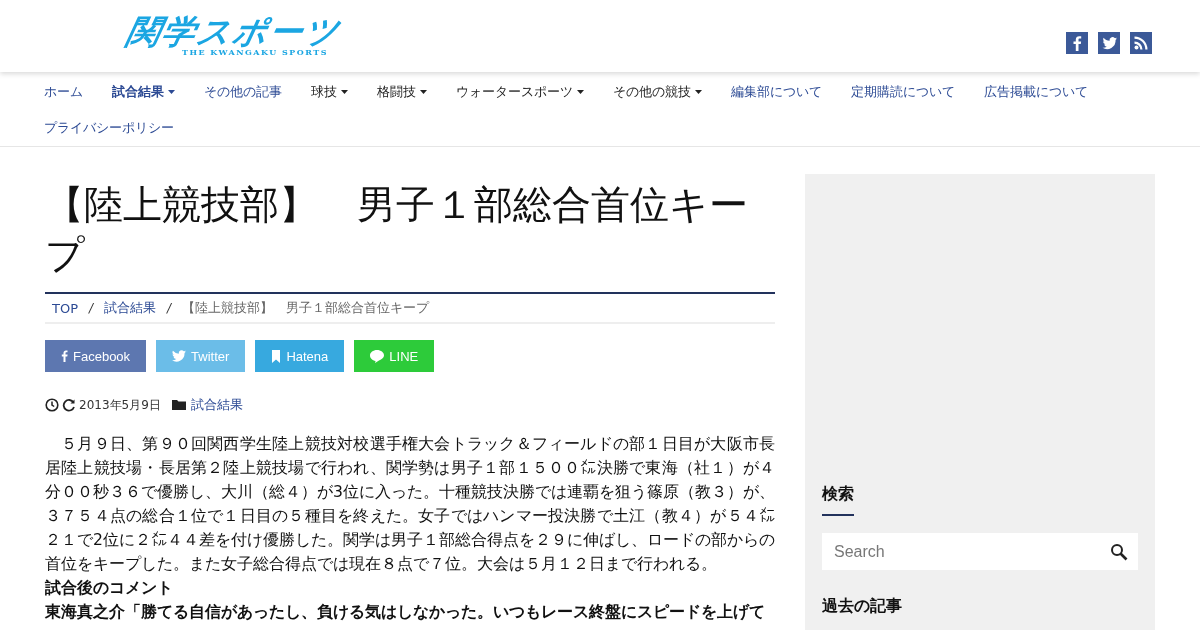 The image size is (1200, 630). Describe the element at coordinates (65, 308) in the screenshot. I see `breadcrumb-link: TOP` at that location.